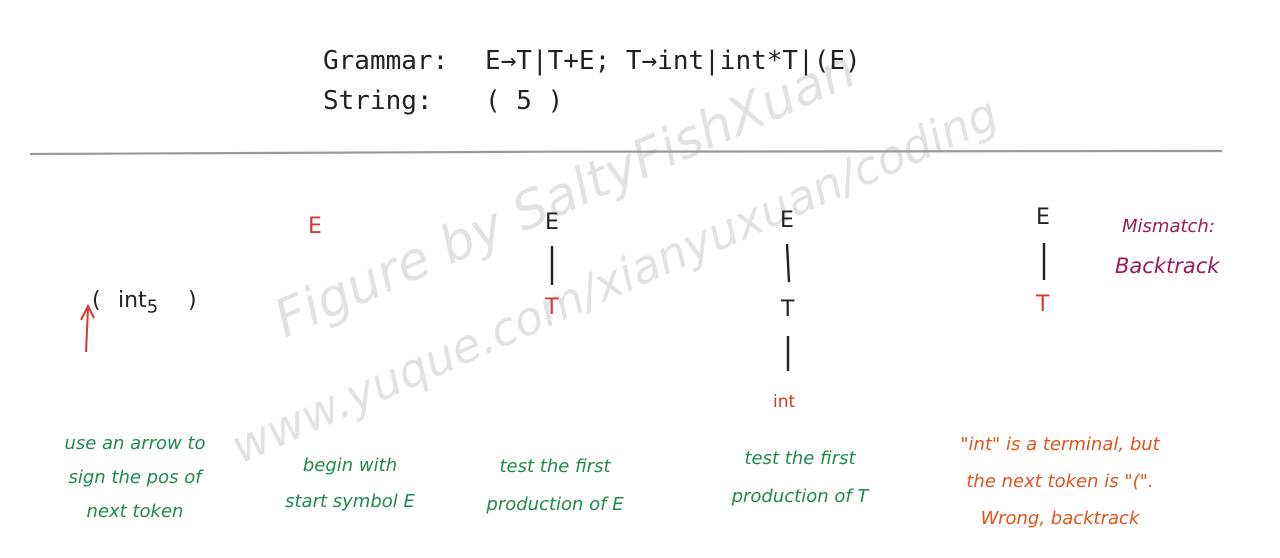 This screenshot has height=558, width=1280. I want to click on caption-step5-line1: "int" is a terminal, but, so click(1060, 444).